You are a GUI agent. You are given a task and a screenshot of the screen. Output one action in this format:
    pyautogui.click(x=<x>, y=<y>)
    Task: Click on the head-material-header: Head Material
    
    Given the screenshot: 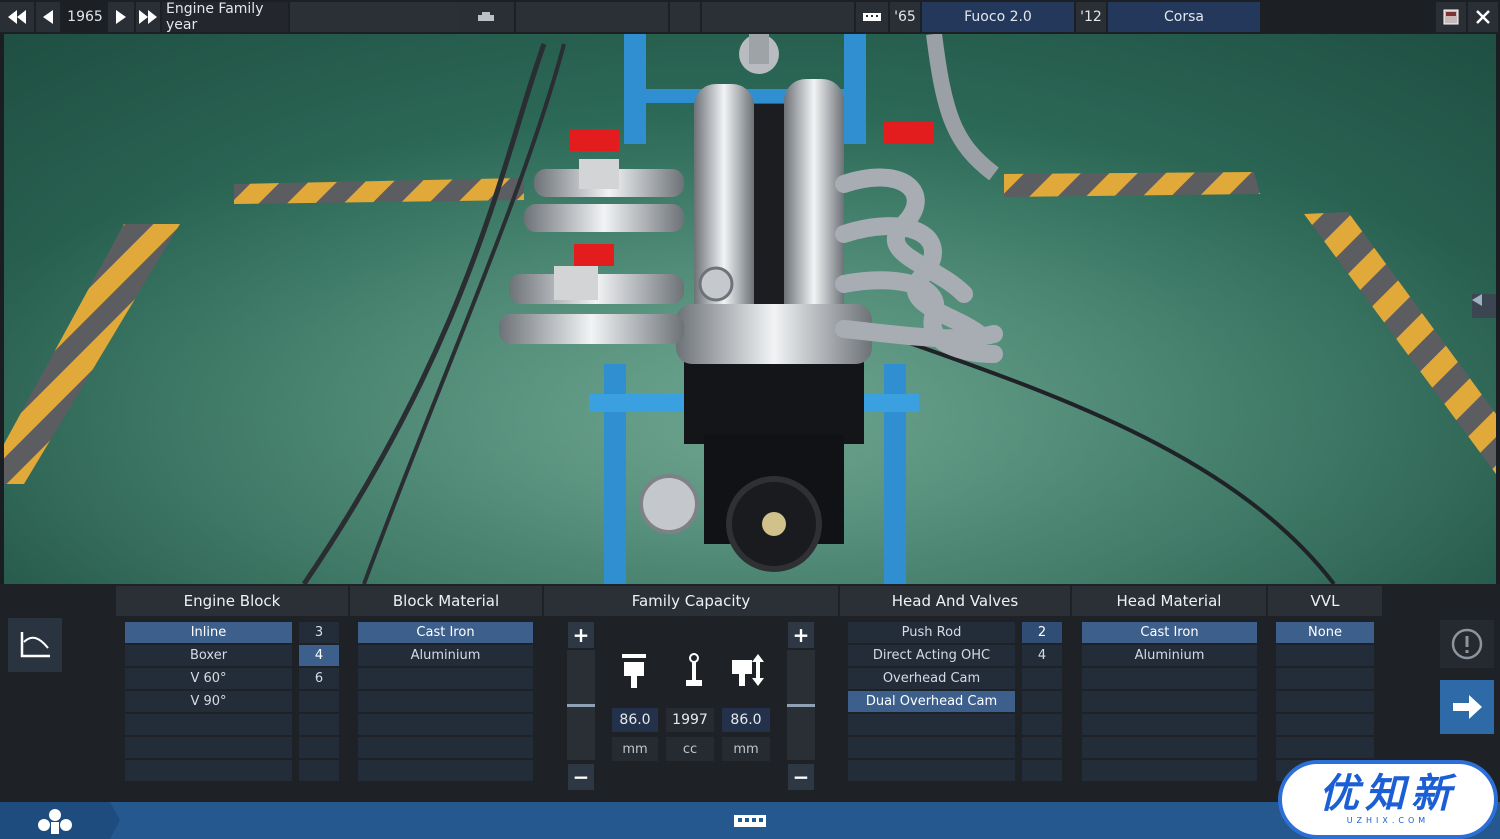 What is the action you would take?
    pyautogui.click(x=1169, y=601)
    